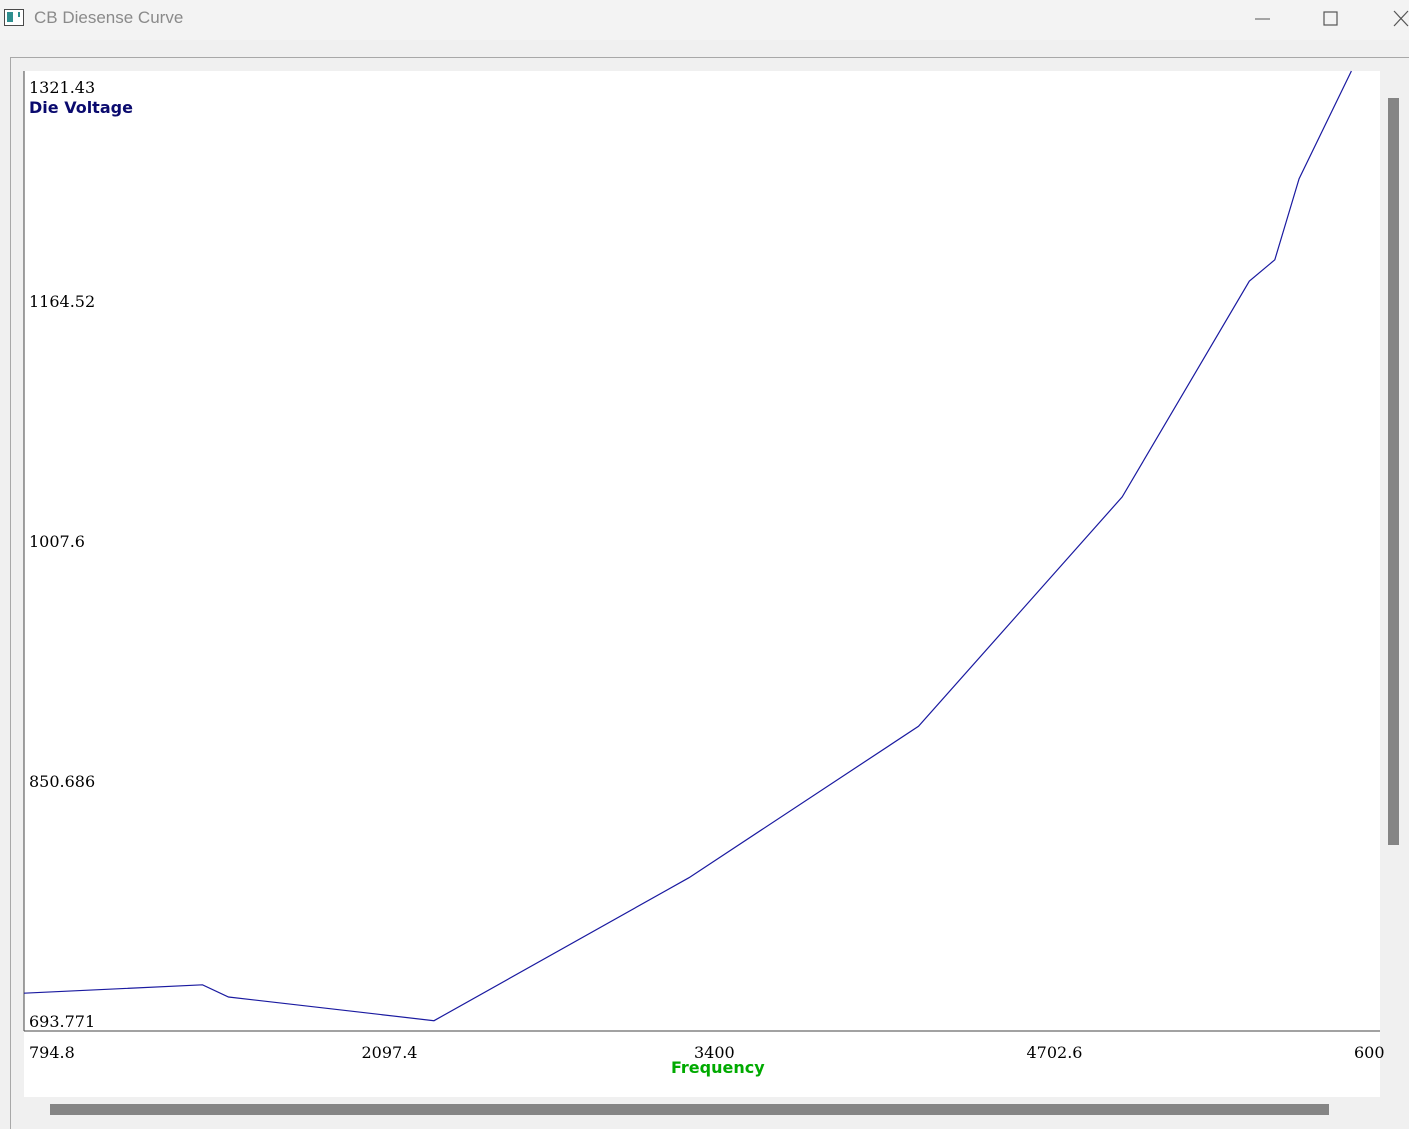  I want to click on y-tick-labels: 693.771 850.686 1007.6 1164.52 1321.43, so click(62, 554).